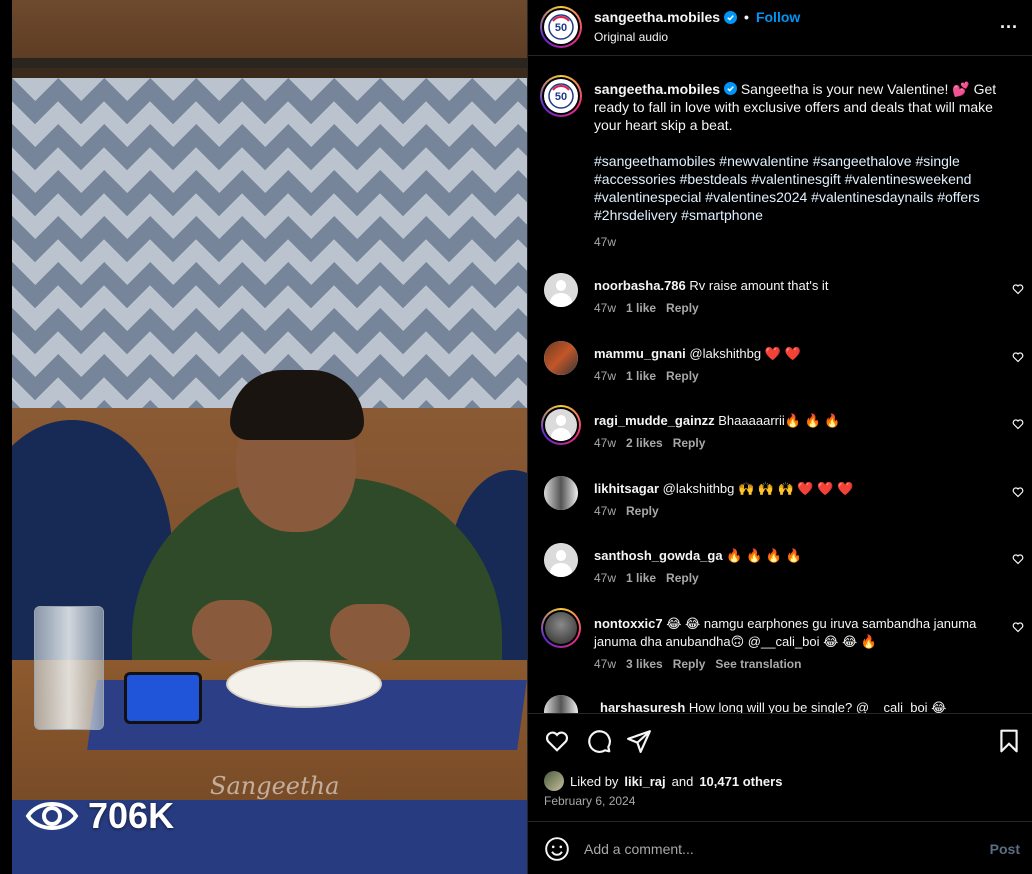 The height and width of the screenshot is (874, 1032). I want to click on header-username: sangeetha.mobiles, so click(657, 17).